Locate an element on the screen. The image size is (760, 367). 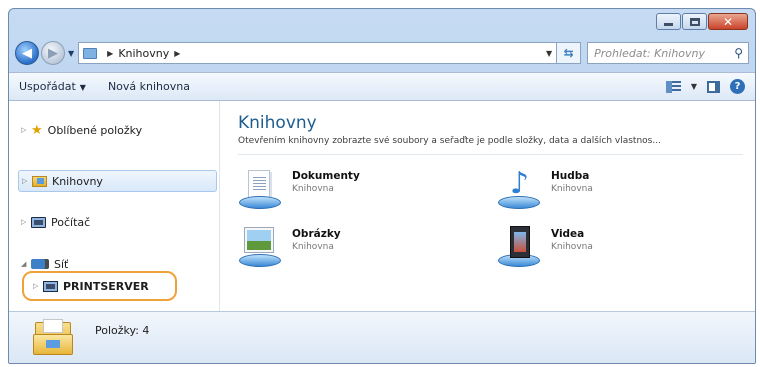
tile-name: Dokumenty is located at coordinates (326, 176).